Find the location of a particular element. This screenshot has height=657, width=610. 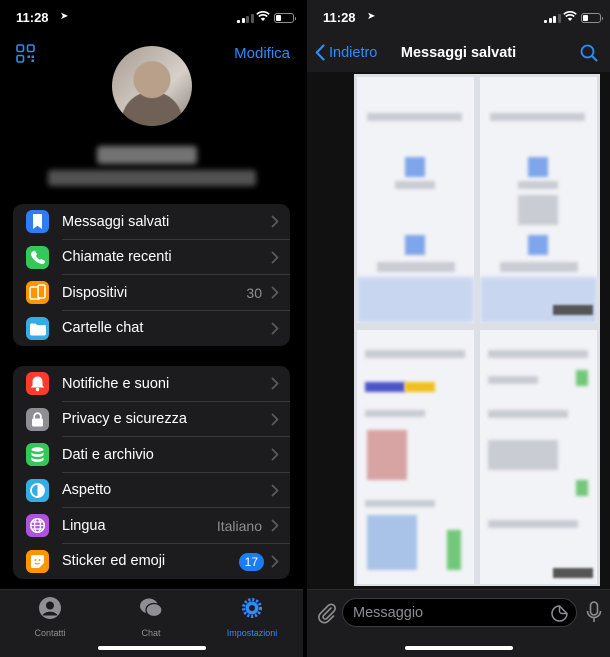

settings-row-notifiche-e-suoni: Notifiche e suoni is located at coordinates (151, 384).